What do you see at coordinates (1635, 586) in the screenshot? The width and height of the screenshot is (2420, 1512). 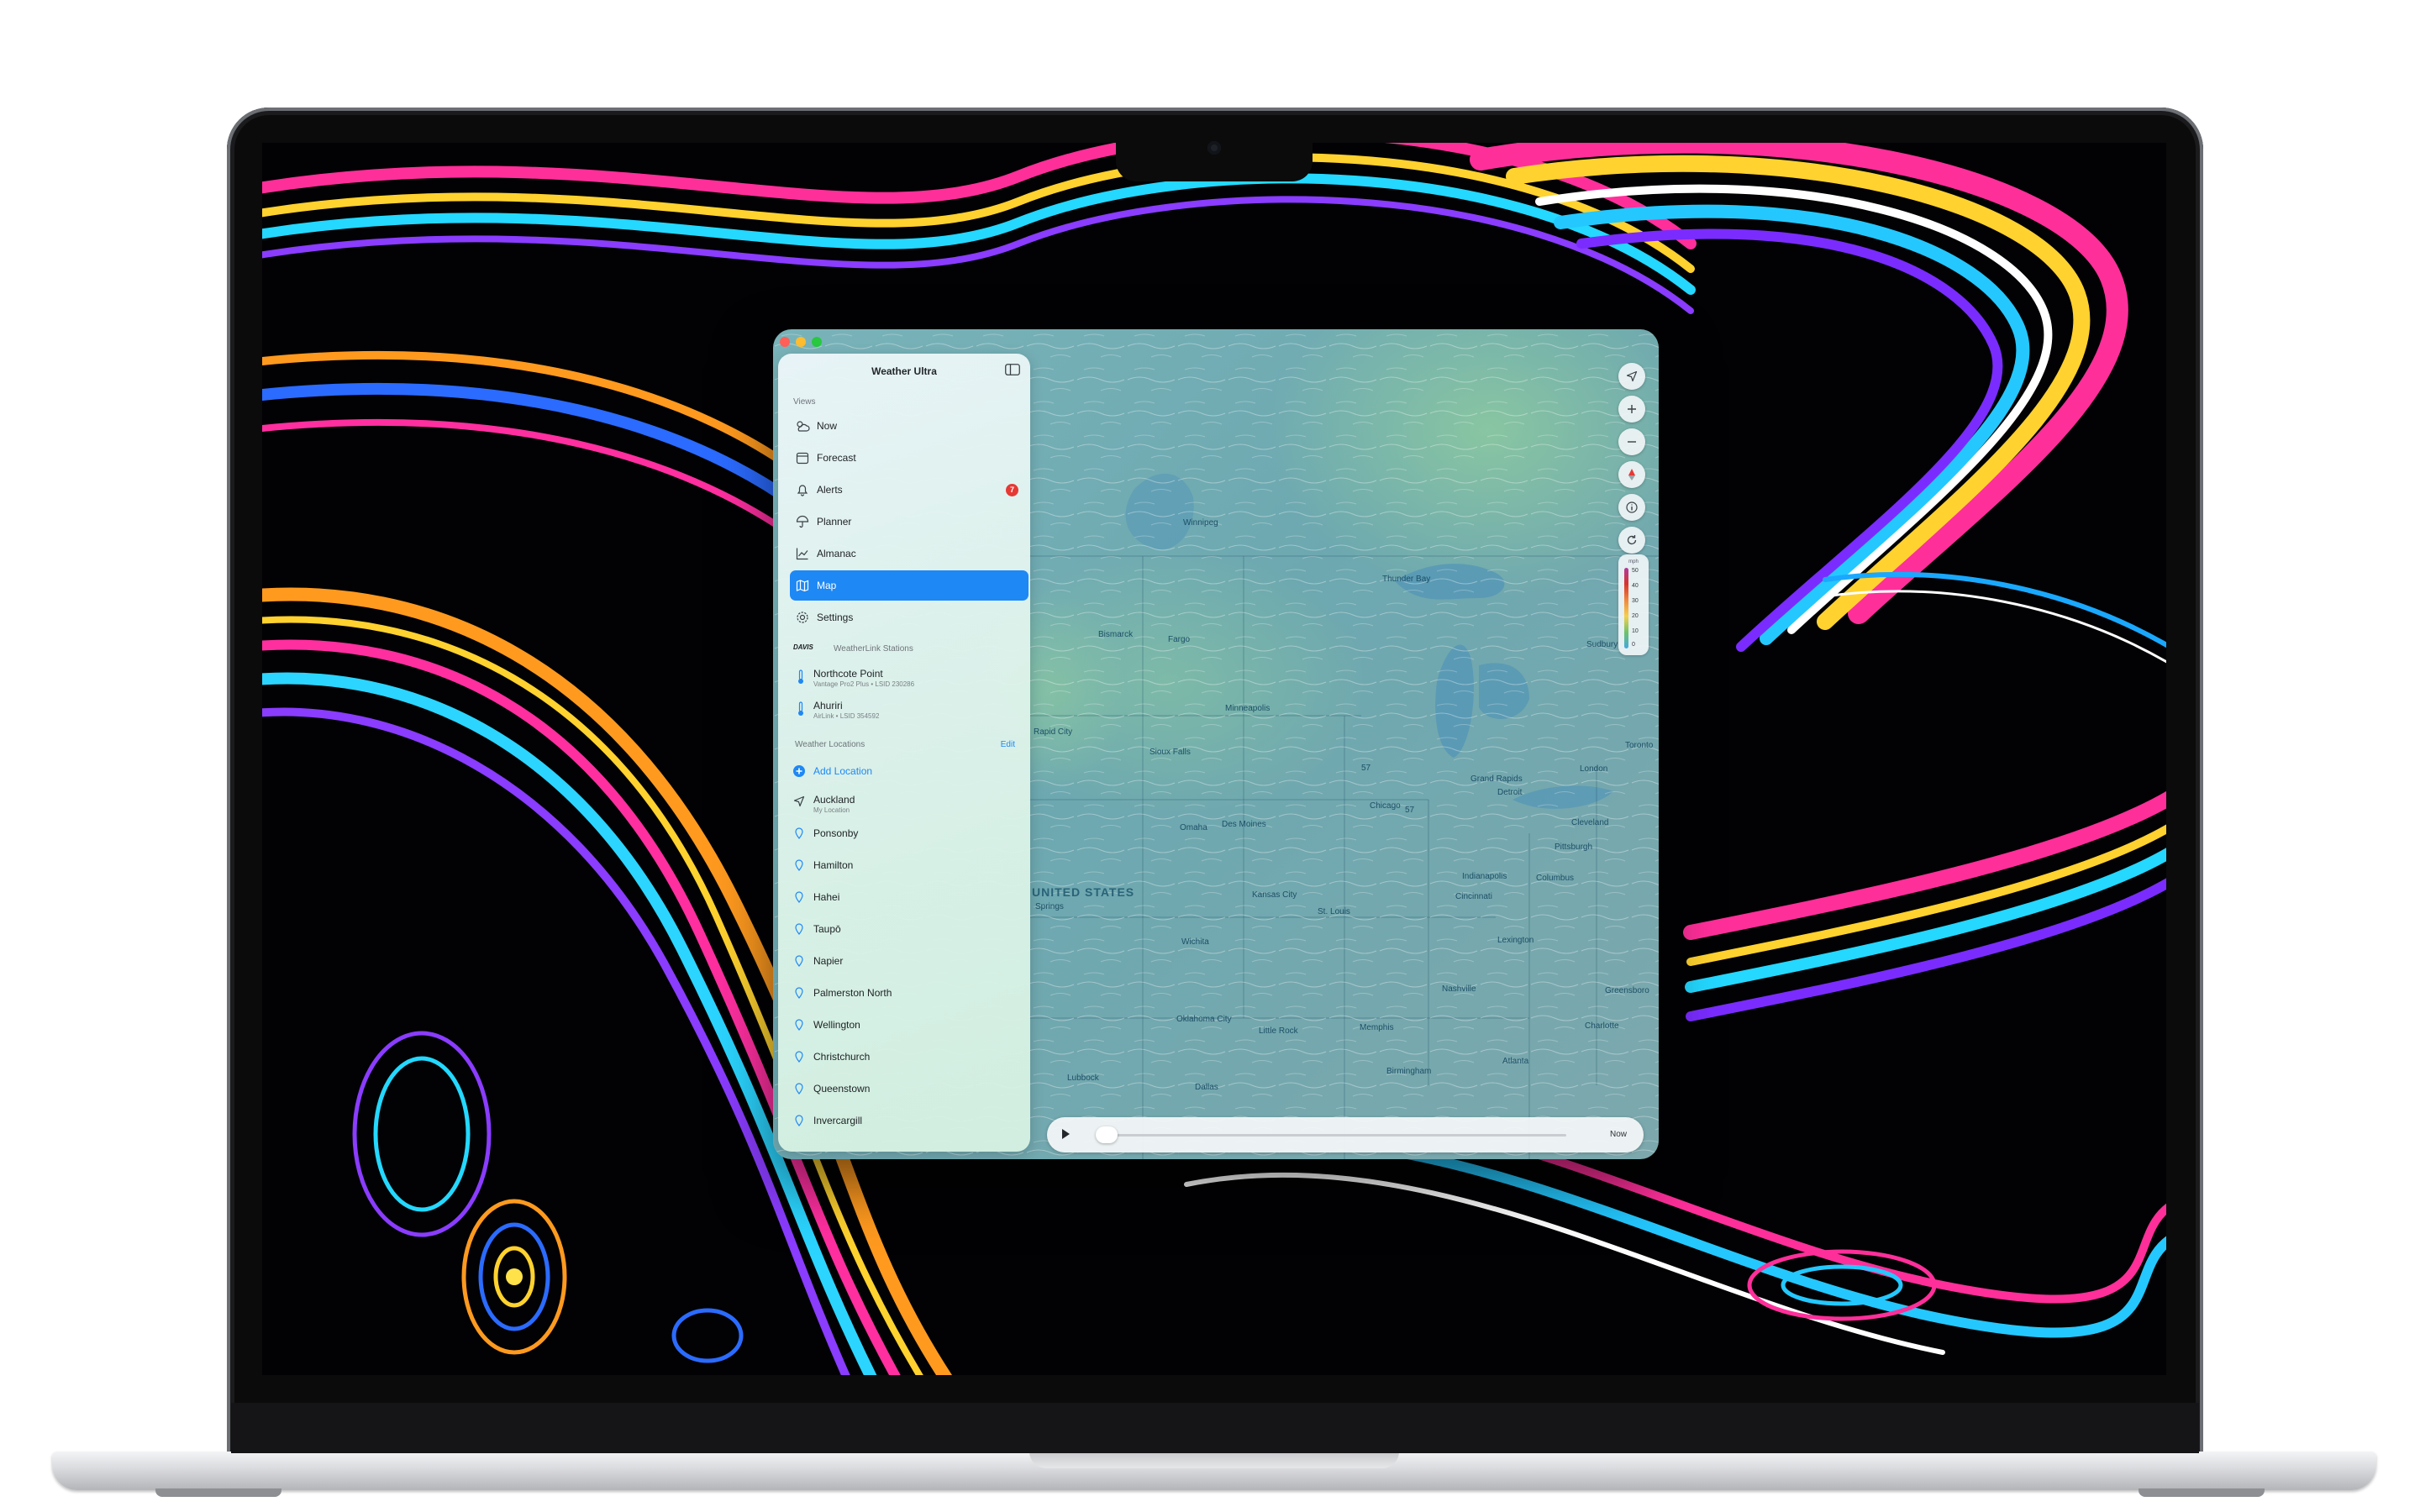 I see `legend-tick: 40` at bounding box center [1635, 586].